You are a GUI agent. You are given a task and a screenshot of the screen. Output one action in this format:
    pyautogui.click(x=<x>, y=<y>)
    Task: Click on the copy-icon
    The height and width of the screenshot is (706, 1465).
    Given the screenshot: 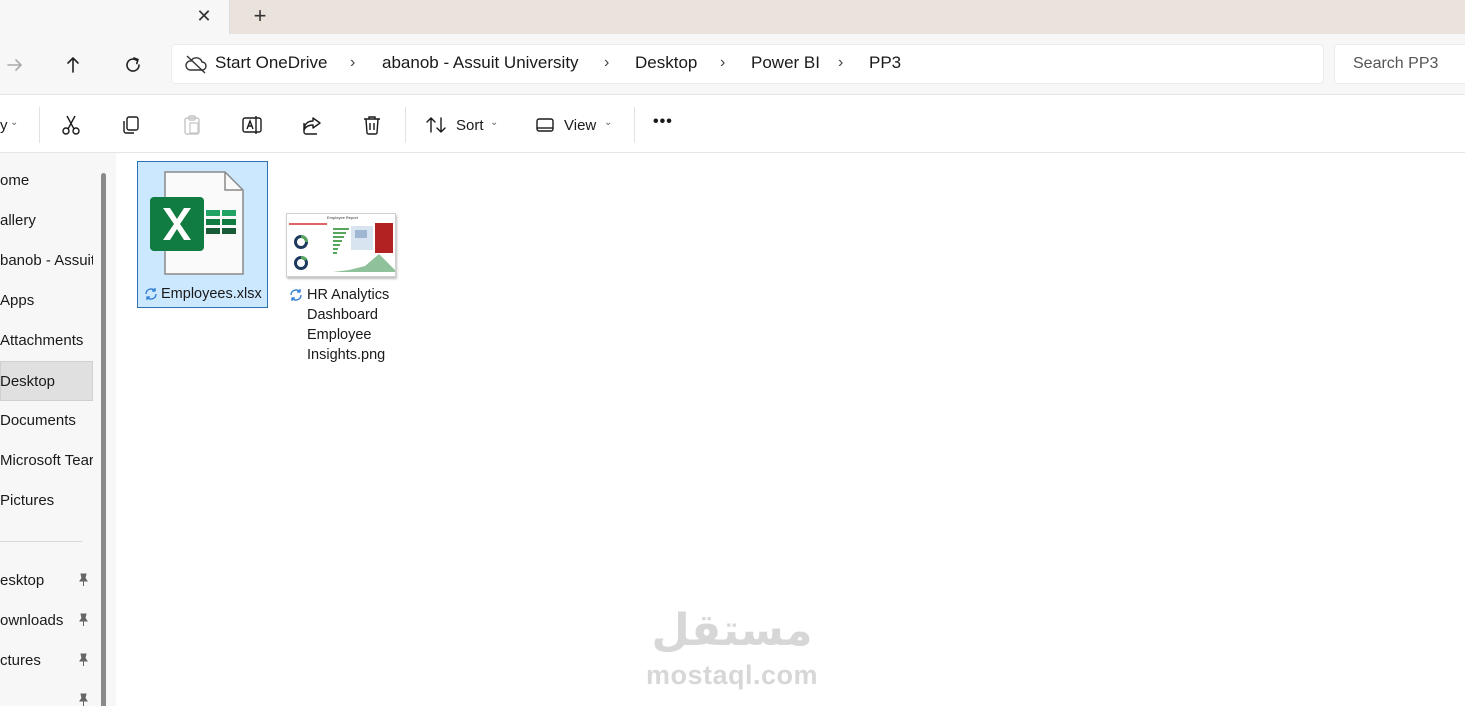 What is the action you would take?
    pyautogui.click(x=131, y=125)
    